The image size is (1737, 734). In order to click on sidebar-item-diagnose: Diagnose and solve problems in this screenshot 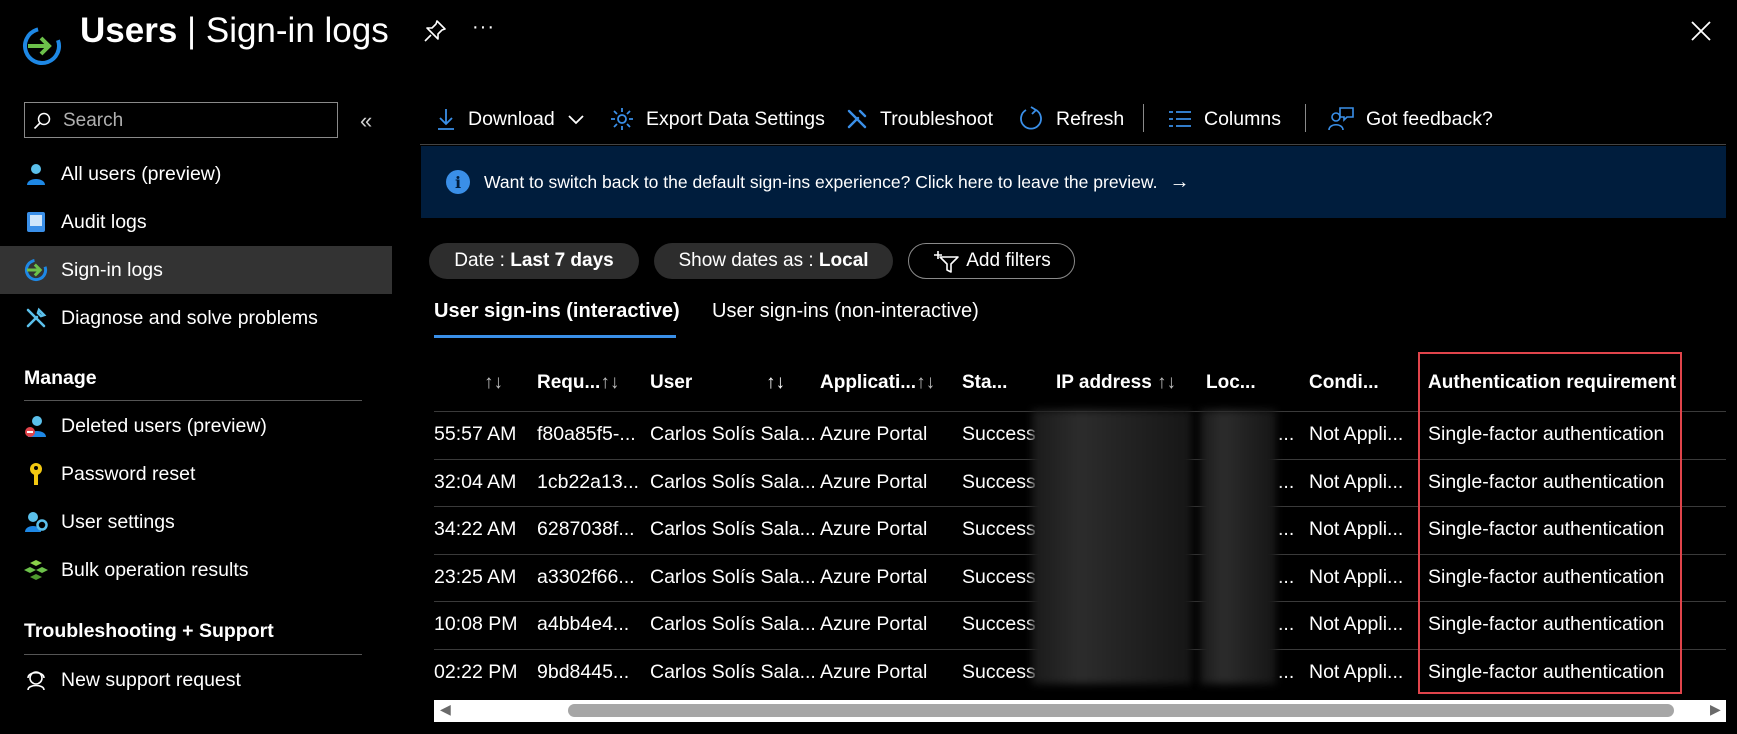, I will do `click(196, 318)`.